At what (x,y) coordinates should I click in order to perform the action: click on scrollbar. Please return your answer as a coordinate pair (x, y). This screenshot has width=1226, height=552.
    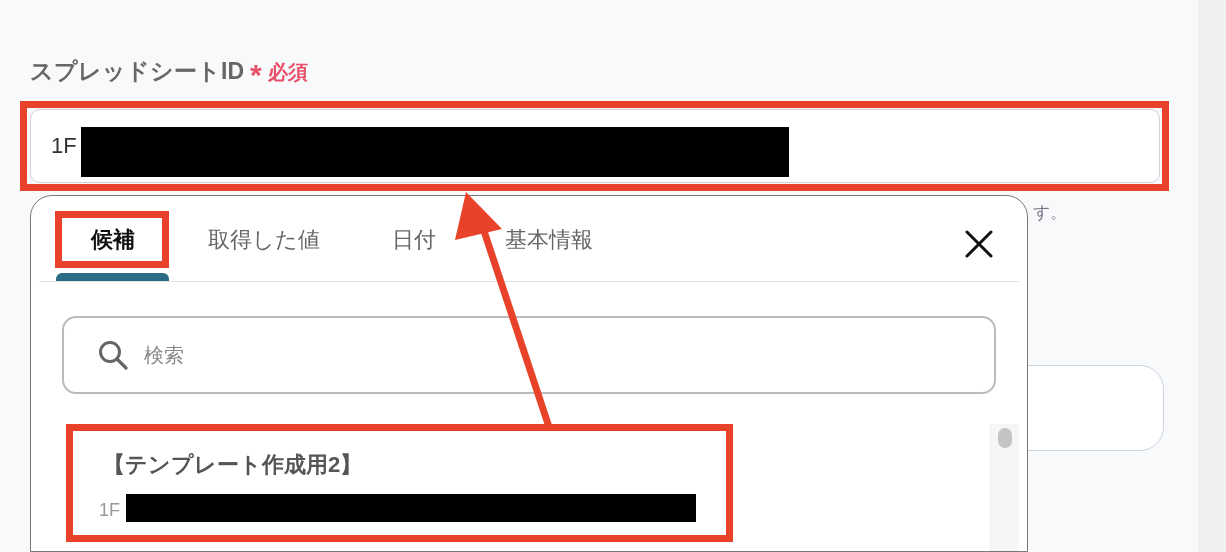
    Looking at the image, I should click on (1004, 487).